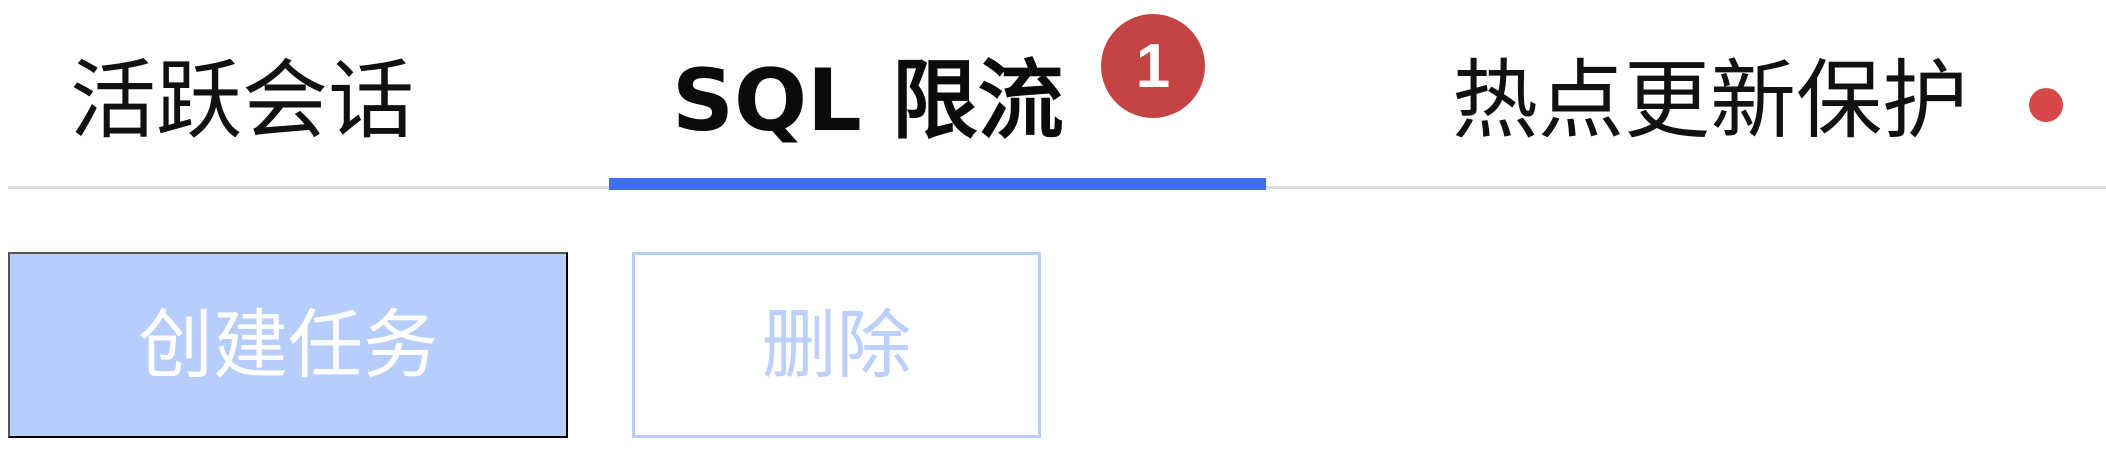 This screenshot has width=2106, height=451. I want to click on tab-sql-limit: SQL 限流, so click(868, 101).